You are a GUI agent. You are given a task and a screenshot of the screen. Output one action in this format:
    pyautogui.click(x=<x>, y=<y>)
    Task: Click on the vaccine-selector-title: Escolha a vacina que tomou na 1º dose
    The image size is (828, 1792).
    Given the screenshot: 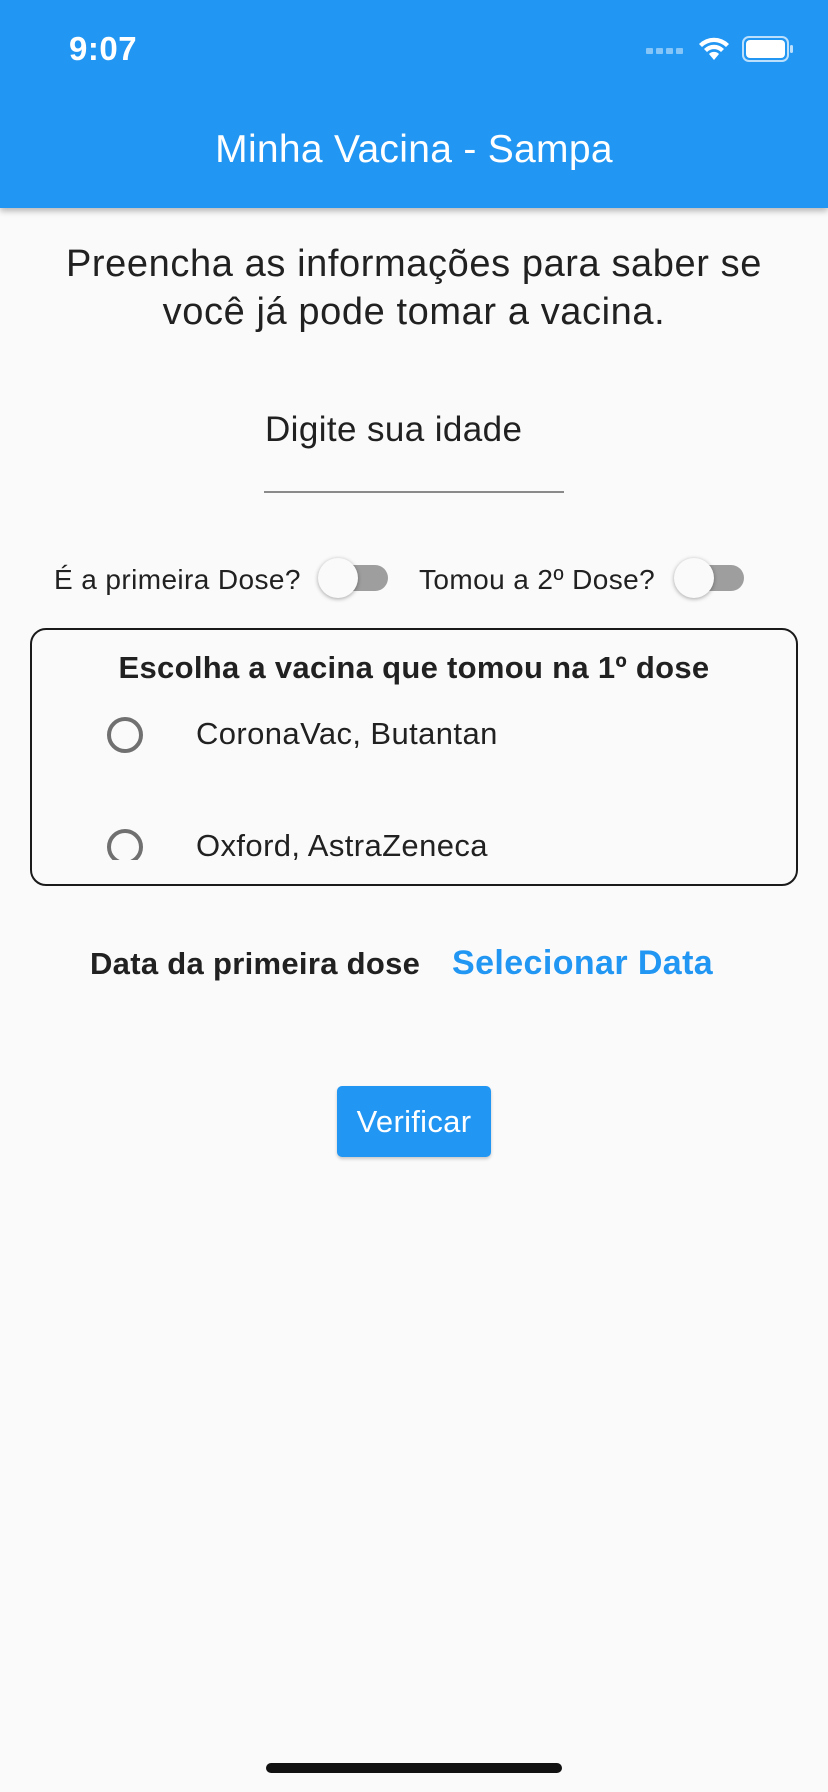 What is the action you would take?
    pyautogui.click(x=414, y=667)
    